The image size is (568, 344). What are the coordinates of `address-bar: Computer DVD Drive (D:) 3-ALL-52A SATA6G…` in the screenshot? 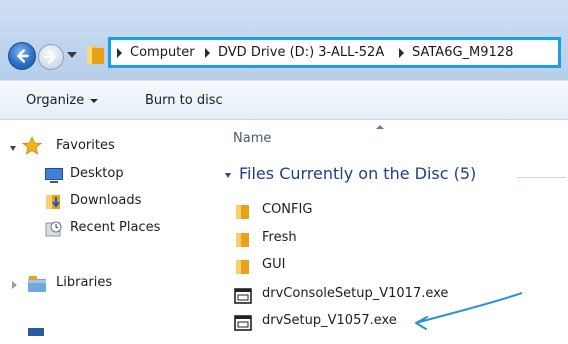 It's located at (334, 52).